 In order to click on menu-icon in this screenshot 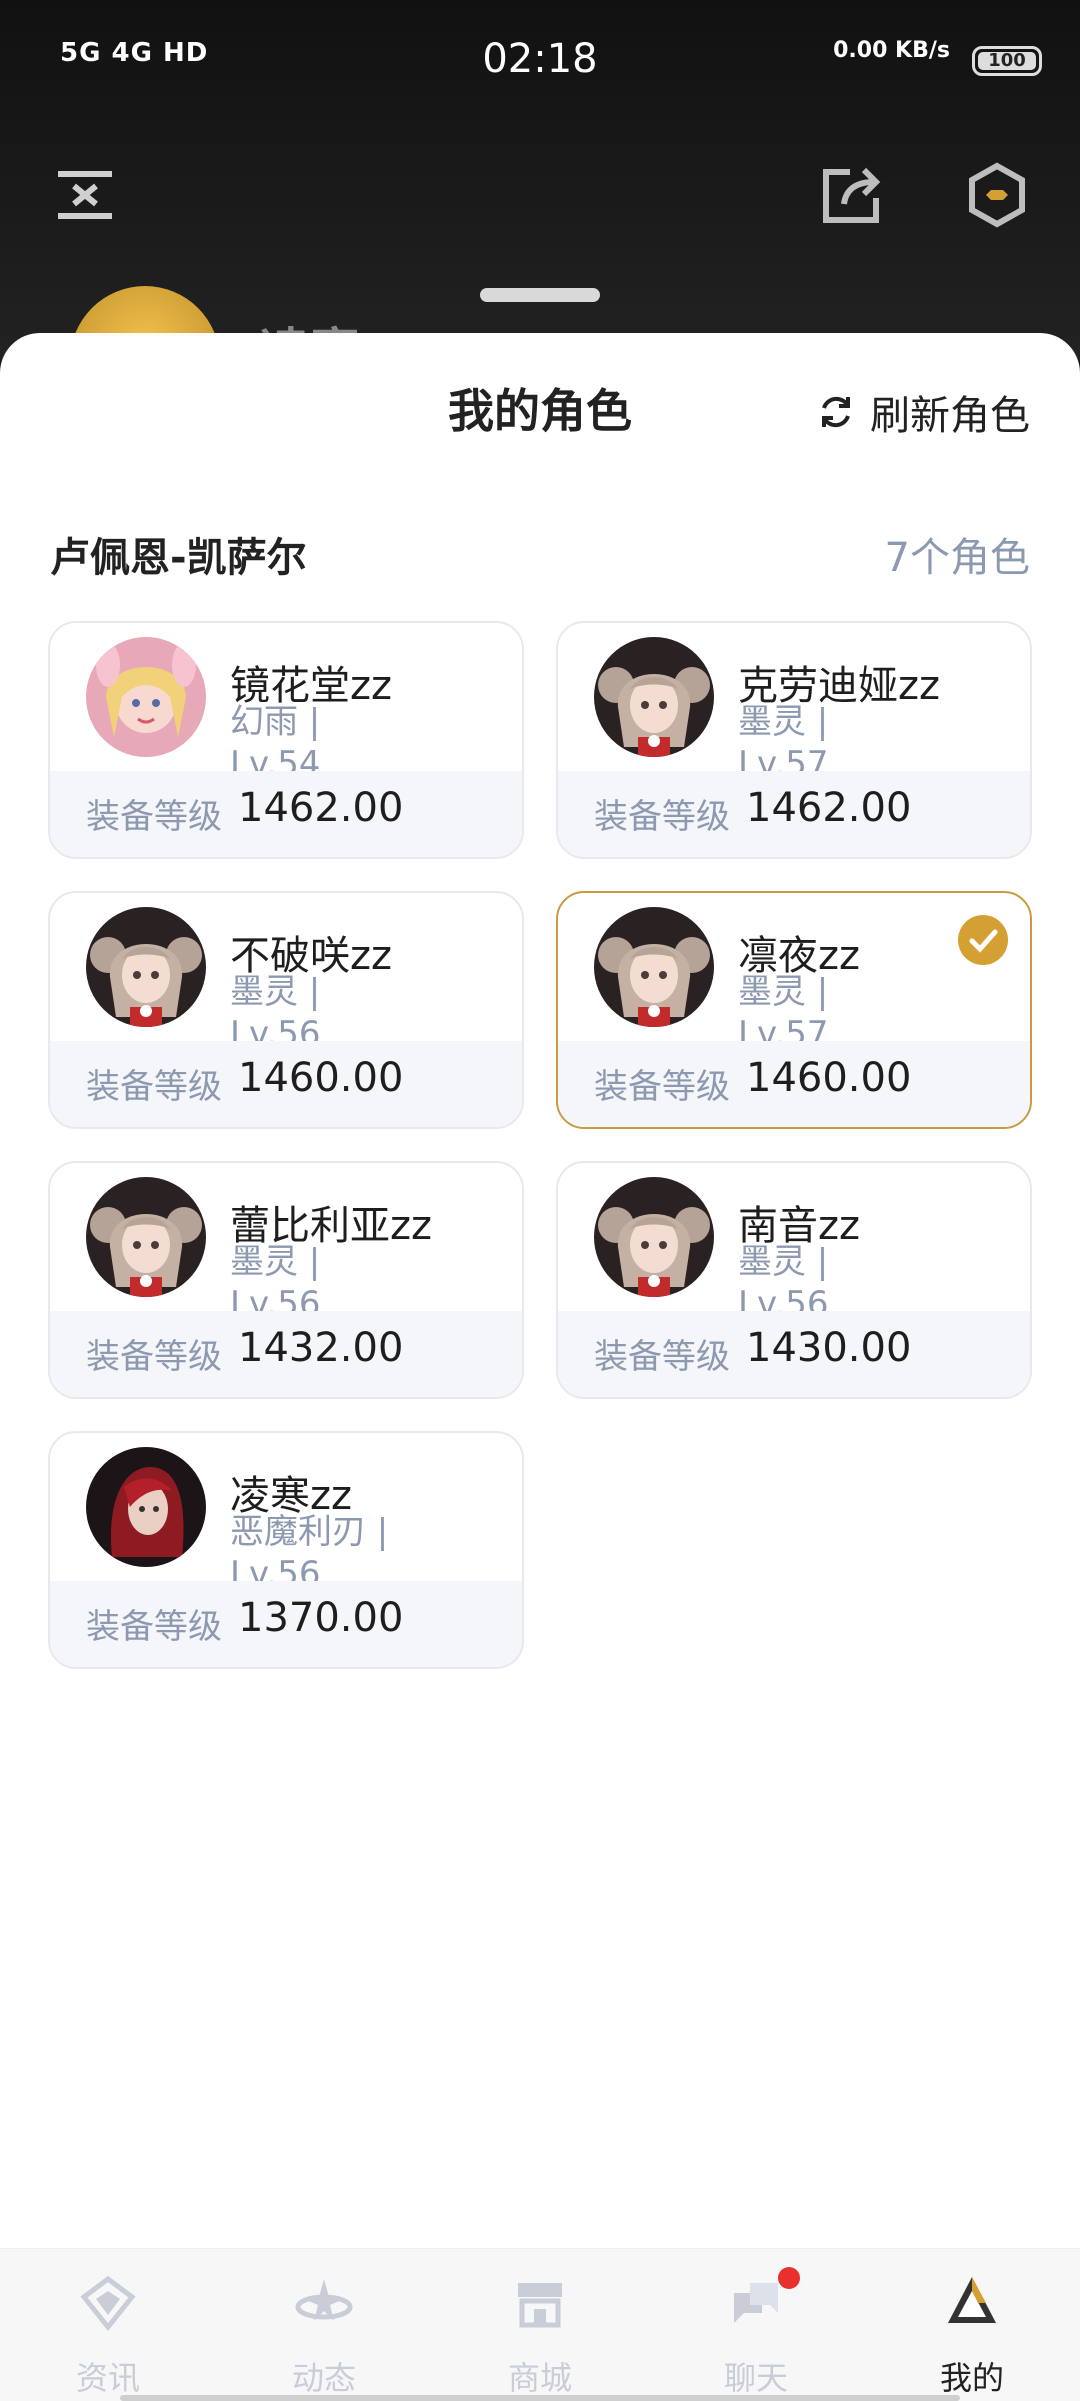, I will do `click(85, 195)`.